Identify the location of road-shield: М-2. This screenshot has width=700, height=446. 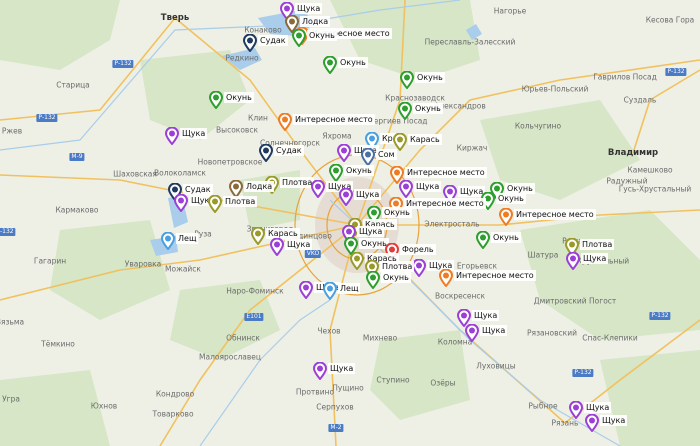
(336, 428).